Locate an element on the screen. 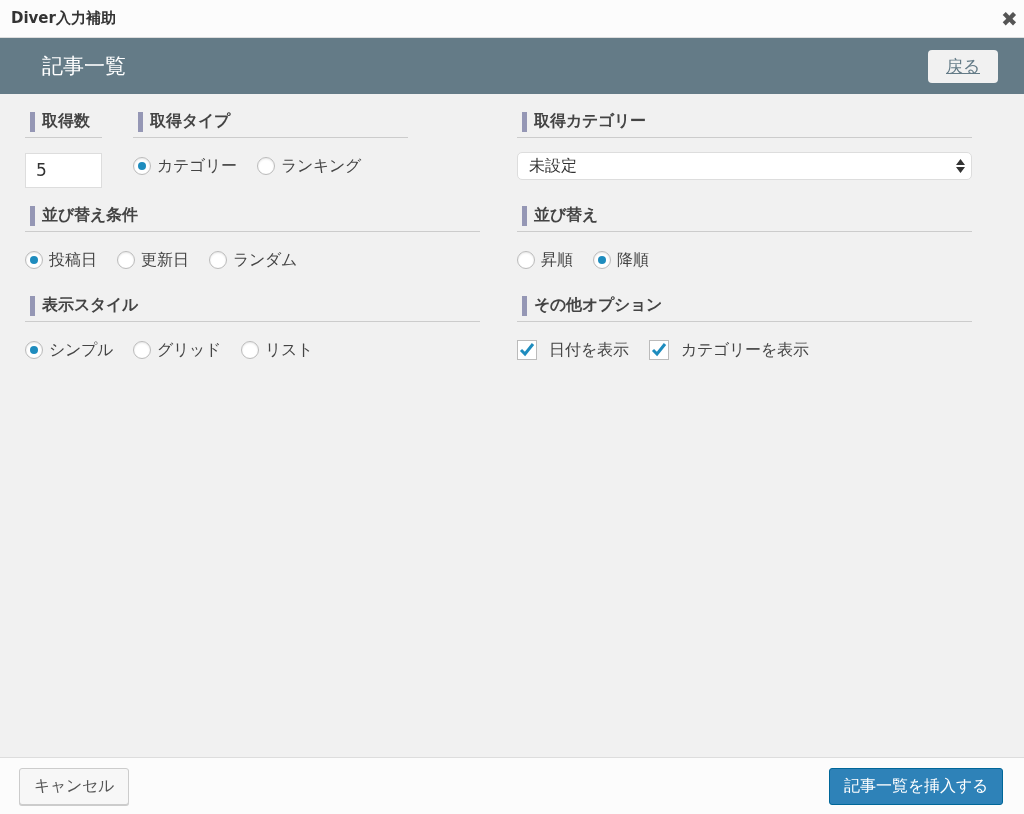 This screenshot has height=814, width=1024. section-heading: 取得タイプ is located at coordinates (190, 121).